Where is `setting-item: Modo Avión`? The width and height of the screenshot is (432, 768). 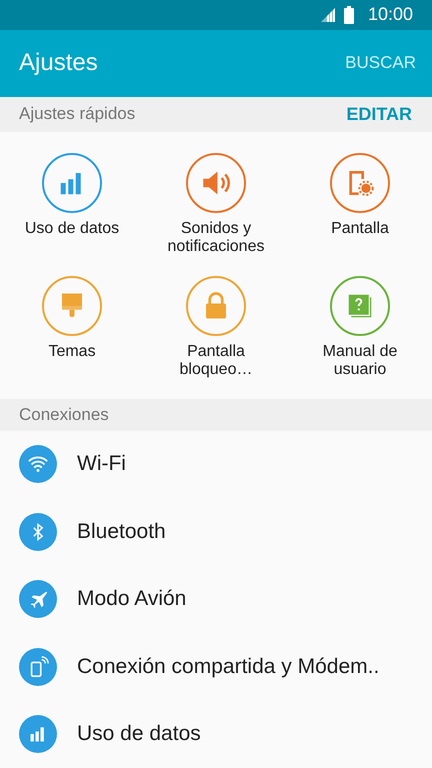
setting-item: Modo Avión is located at coordinates (131, 599).